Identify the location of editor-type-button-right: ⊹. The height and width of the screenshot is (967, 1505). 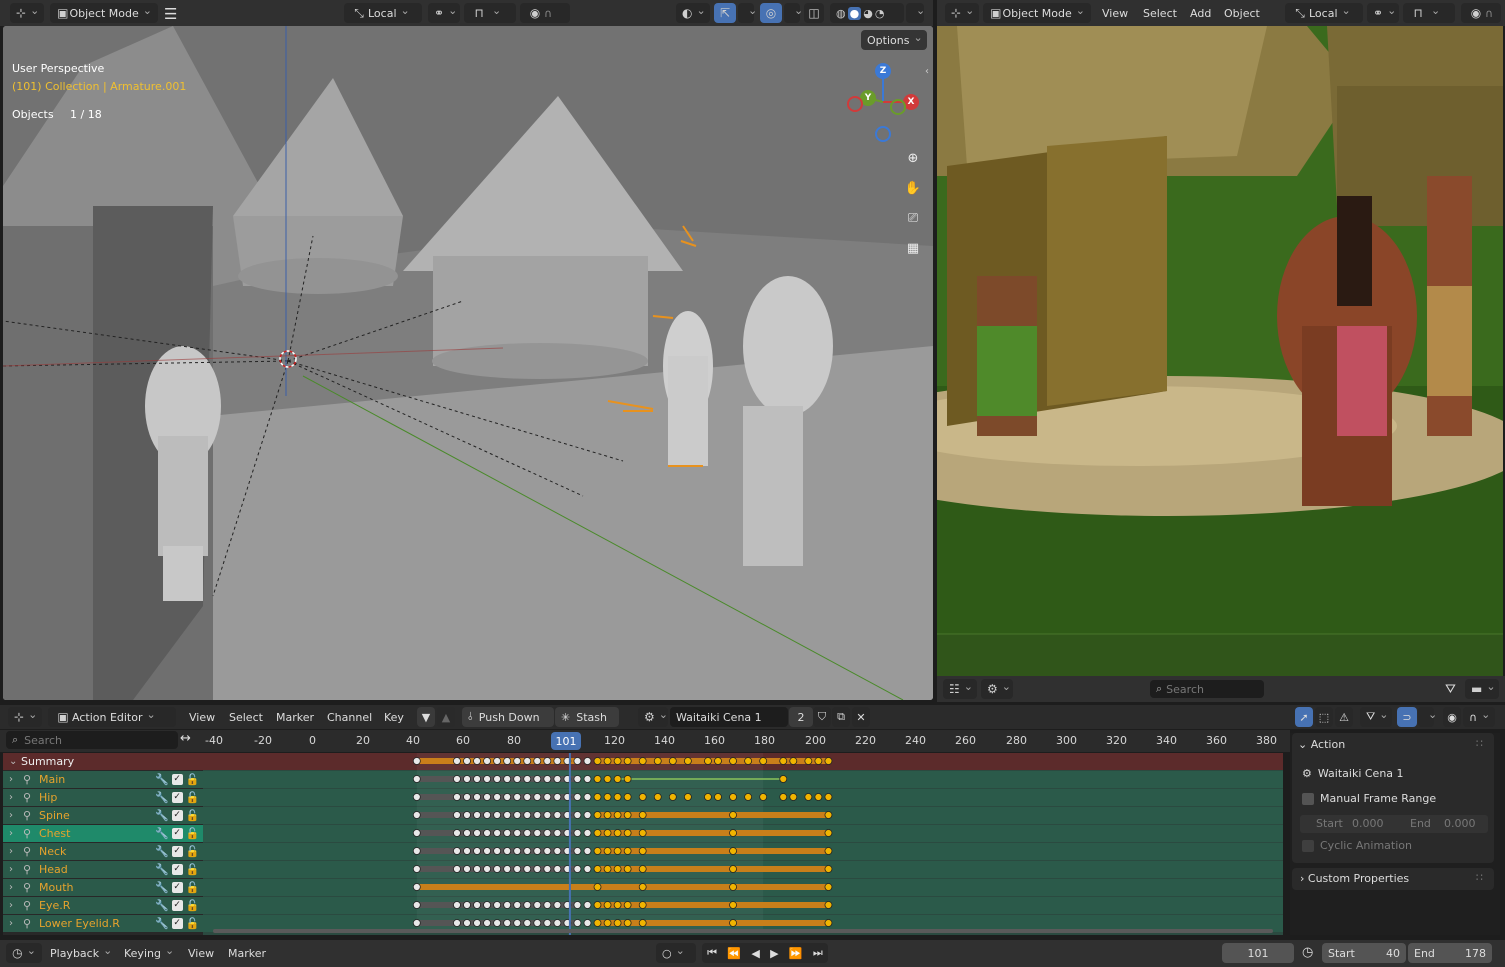
(962, 13).